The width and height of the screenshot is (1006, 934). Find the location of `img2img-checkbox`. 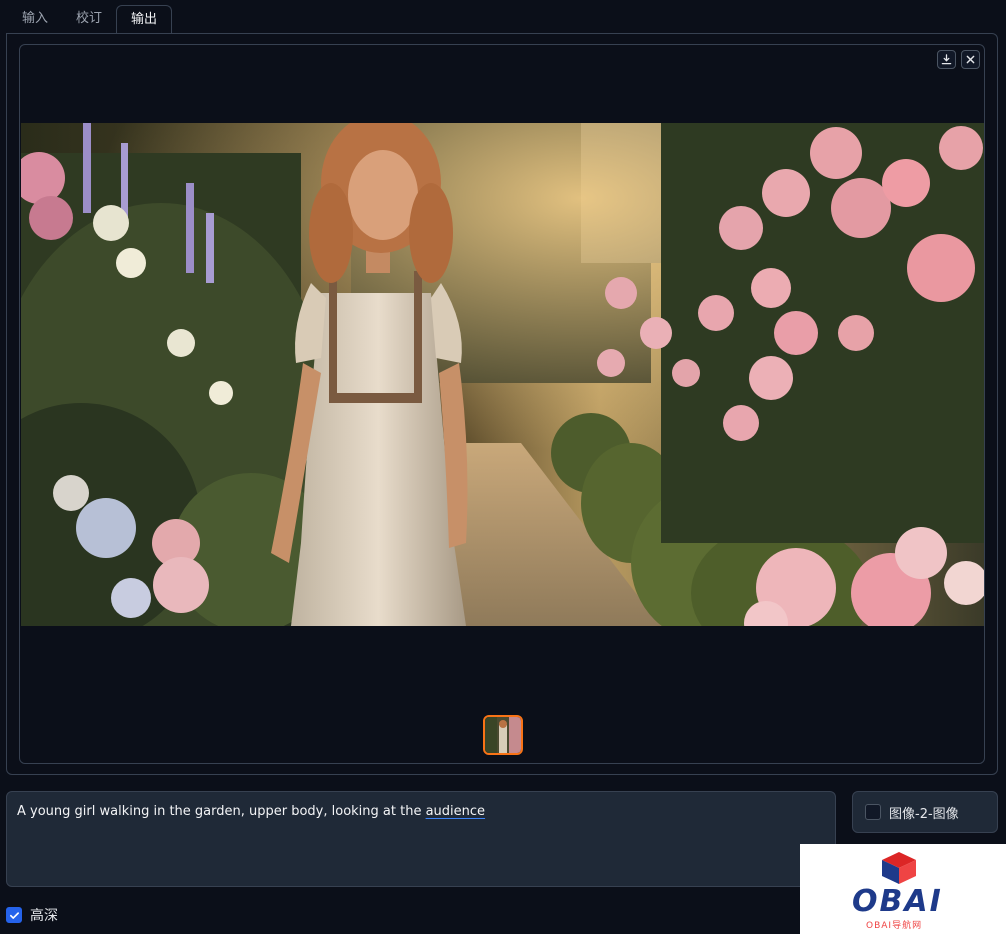

img2img-checkbox is located at coordinates (873, 812).